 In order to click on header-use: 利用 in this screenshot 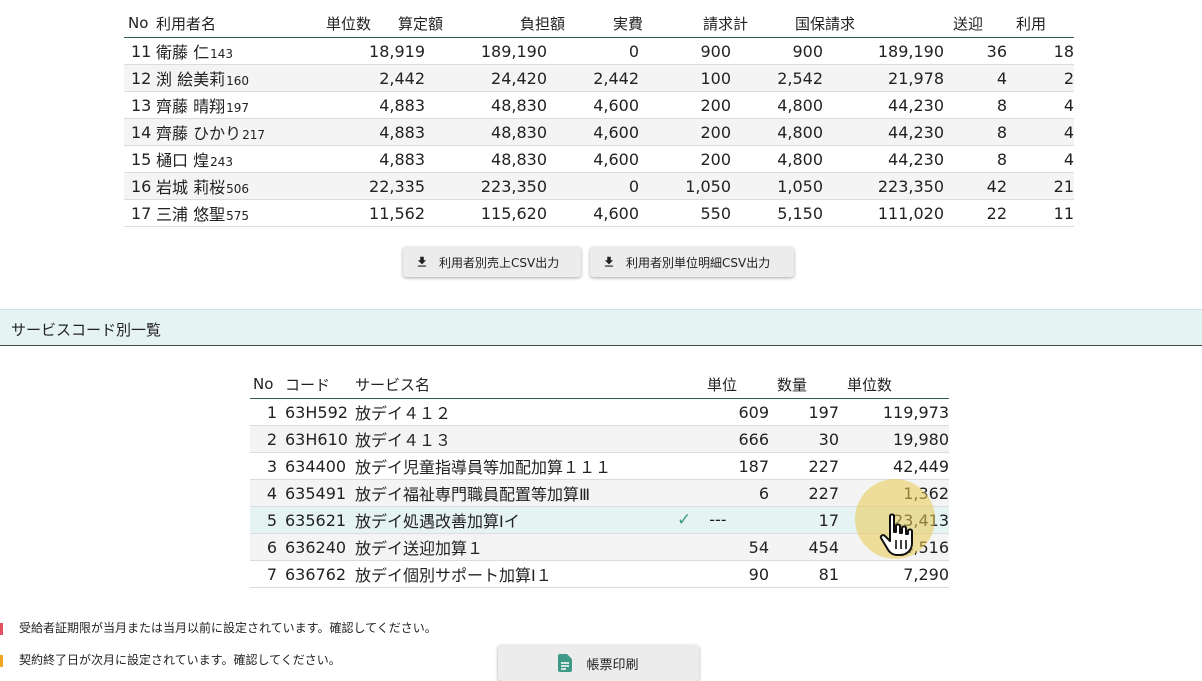, I will do `click(1049, 23)`.